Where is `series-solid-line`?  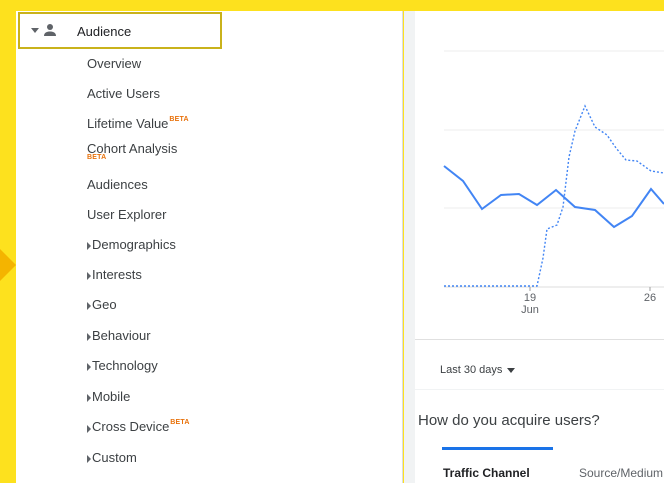
series-solid-line is located at coordinates (553, 197).